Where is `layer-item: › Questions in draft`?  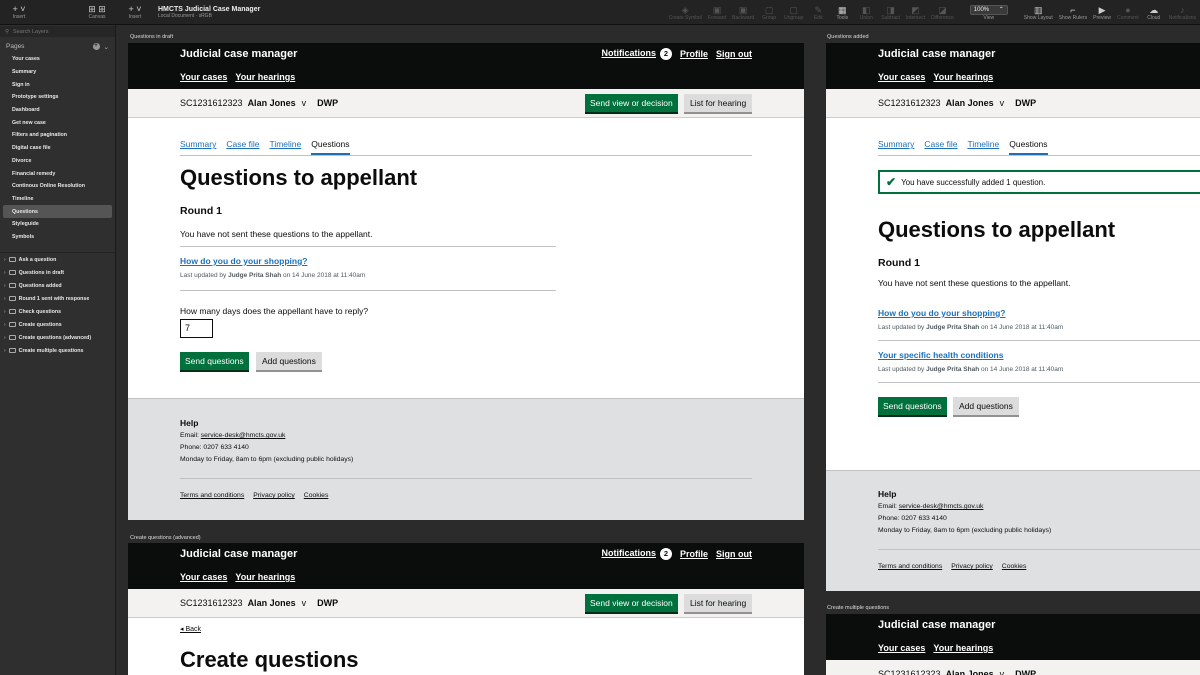 layer-item: › Questions in draft is located at coordinates (57, 272).